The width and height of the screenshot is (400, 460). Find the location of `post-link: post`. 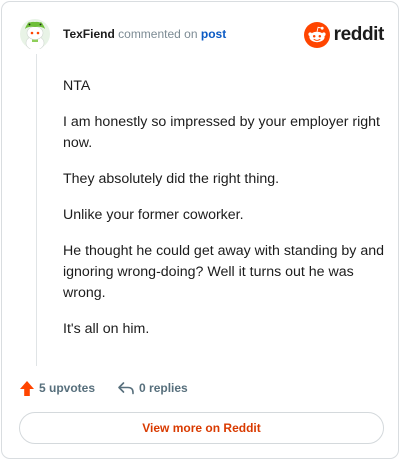

post-link: post is located at coordinates (213, 34).